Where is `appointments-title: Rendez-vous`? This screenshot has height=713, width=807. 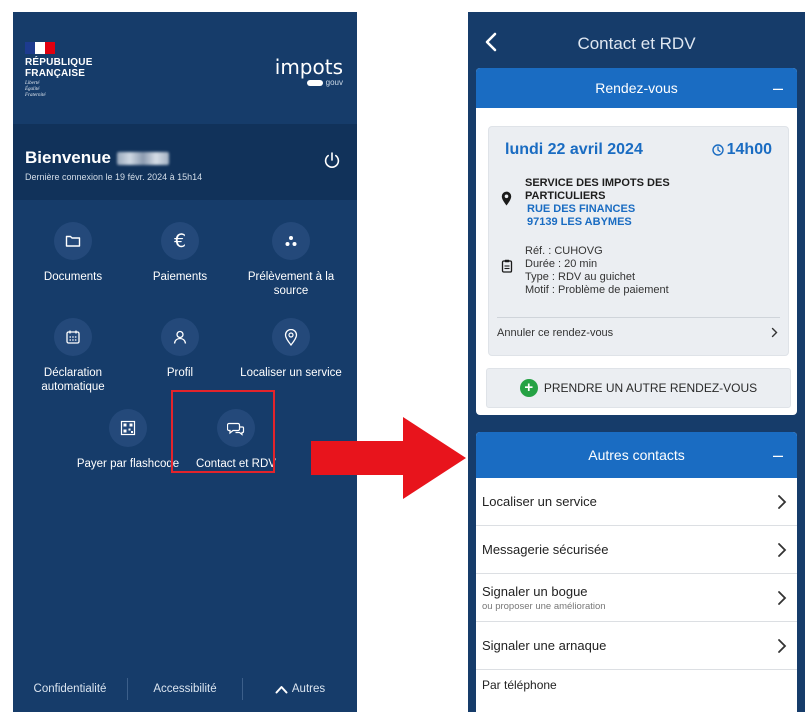 appointments-title: Rendez-vous is located at coordinates (636, 88).